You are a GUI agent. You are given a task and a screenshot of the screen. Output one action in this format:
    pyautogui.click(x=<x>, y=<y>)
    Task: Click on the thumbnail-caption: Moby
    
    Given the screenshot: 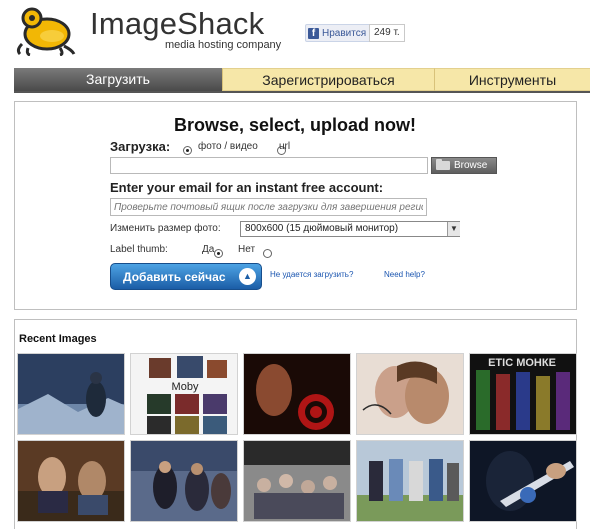 What is the action you would take?
    pyautogui.click(x=185, y=387)
    